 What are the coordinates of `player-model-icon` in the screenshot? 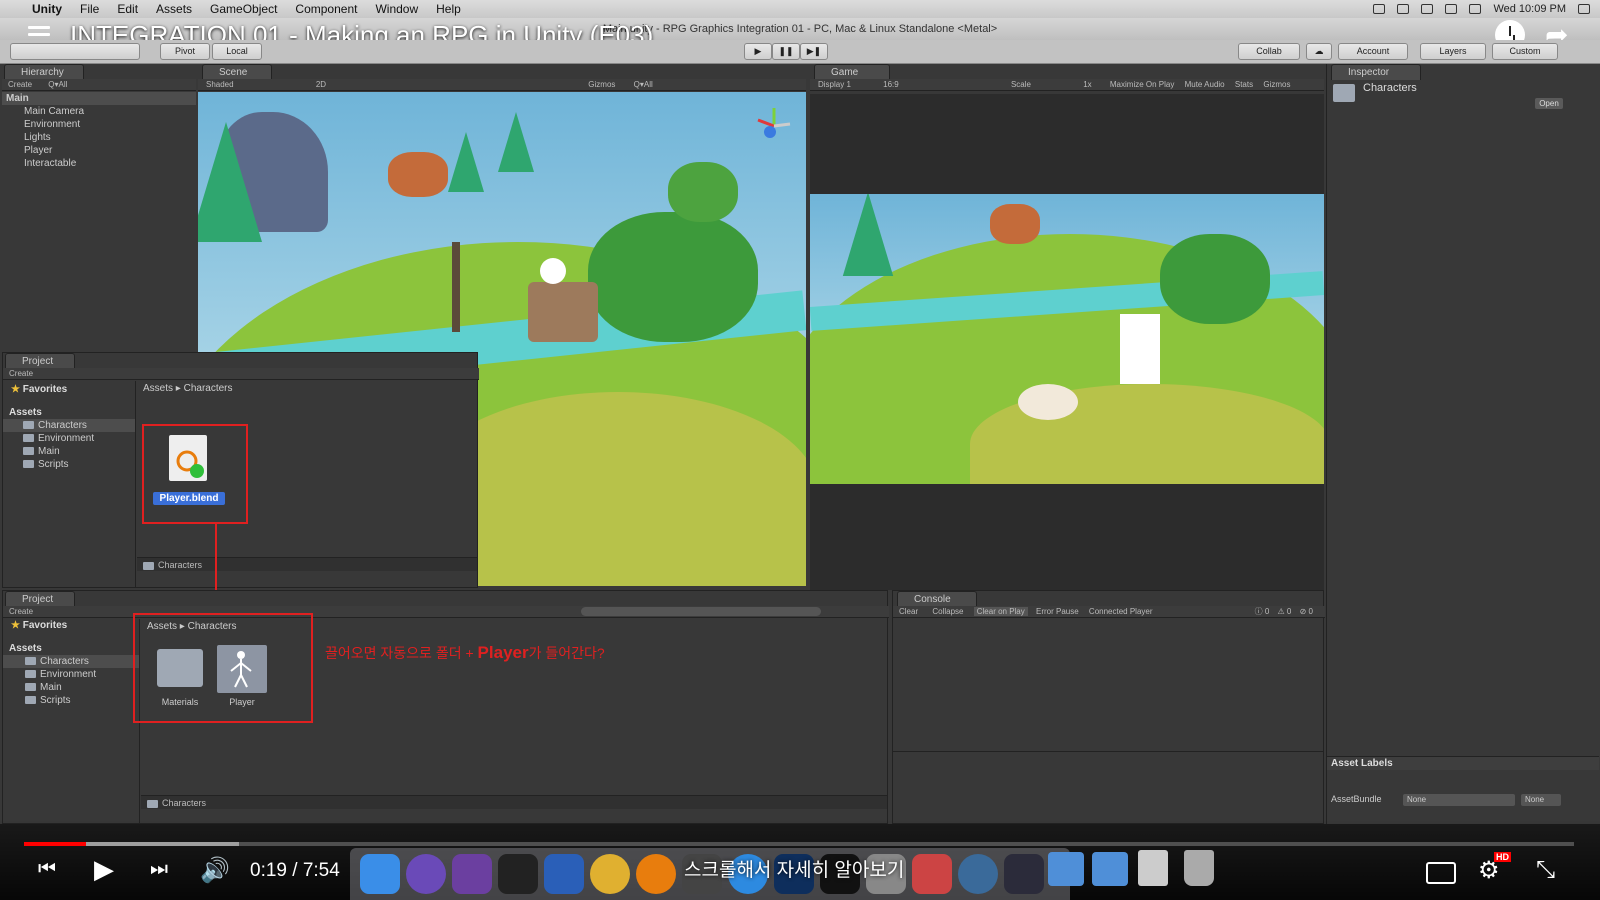 It's located at (242, 669).